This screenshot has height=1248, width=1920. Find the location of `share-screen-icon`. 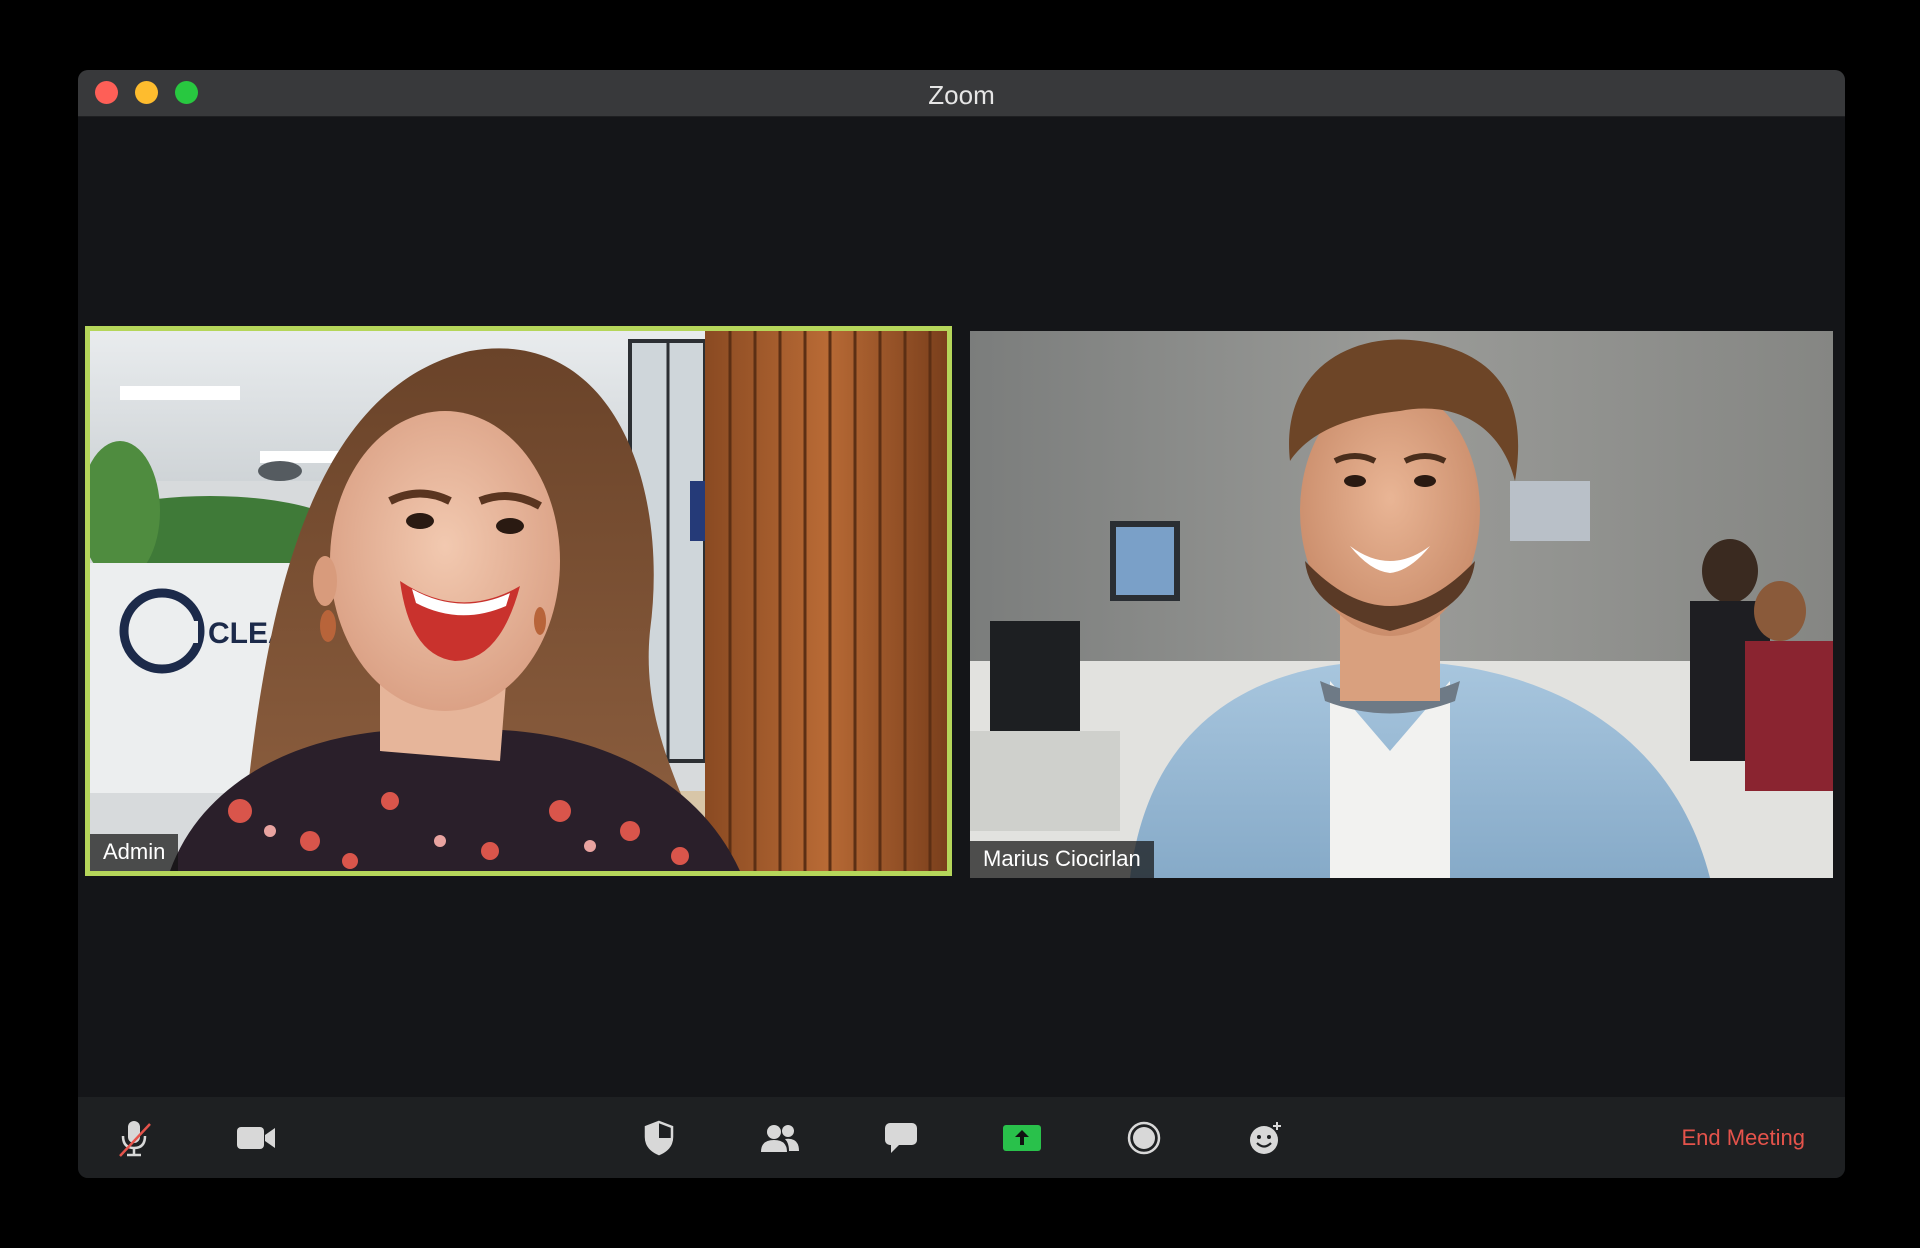

share-screen-icon is located at coordinates (1022, 1138).